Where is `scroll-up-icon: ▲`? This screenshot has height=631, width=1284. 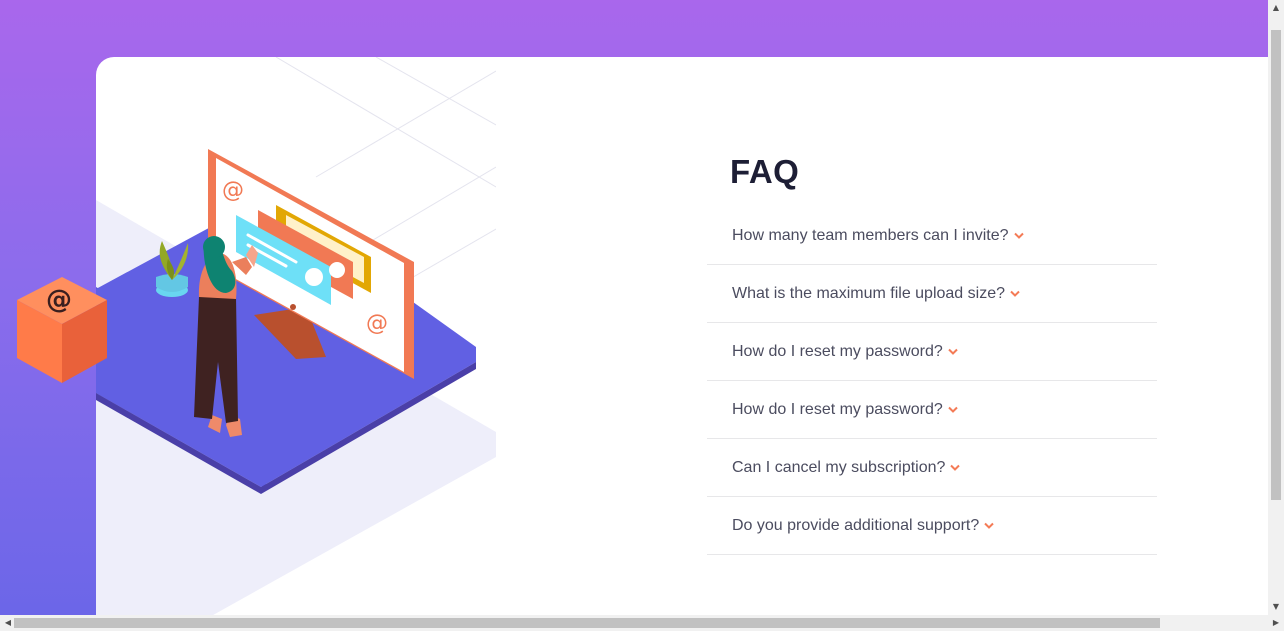 scroll-up-icon: ▲ is located at coordinates (1276, 8).